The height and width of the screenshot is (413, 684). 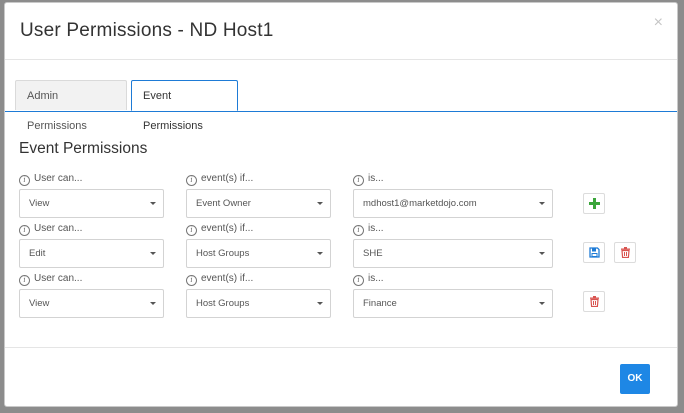 What do you see at coordinates (258, 203) in the screenshot?
I see `field-select: Event Owner` at bounding box center [258, 203].